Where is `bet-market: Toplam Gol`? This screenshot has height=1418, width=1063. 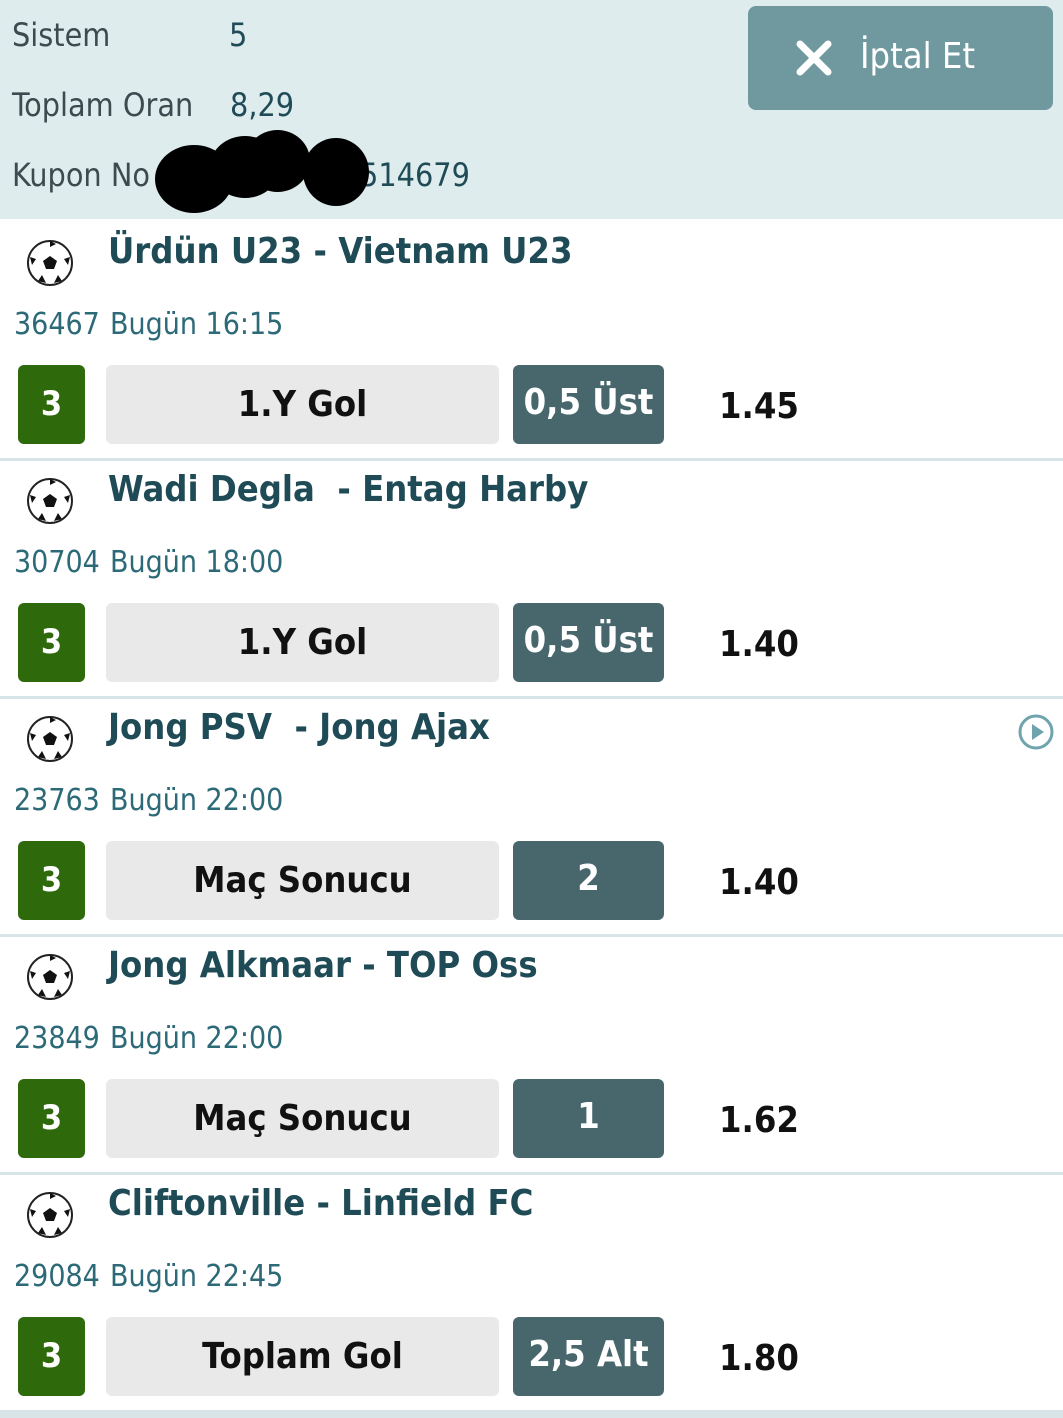
bet-market: Toplam Gol is located at coordinates (302, 1356).